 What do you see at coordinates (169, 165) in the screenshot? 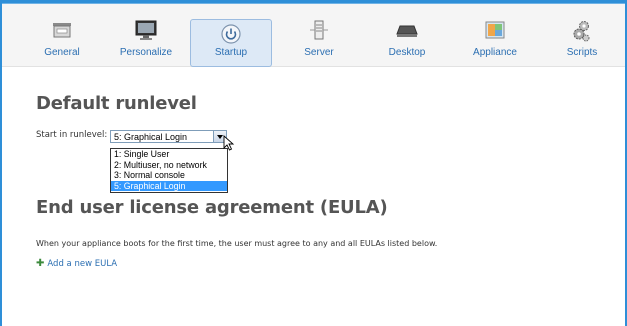
I see `runlevel-option-multiuser: 2: Multiuser, no network` at bounding box center [169, 165].